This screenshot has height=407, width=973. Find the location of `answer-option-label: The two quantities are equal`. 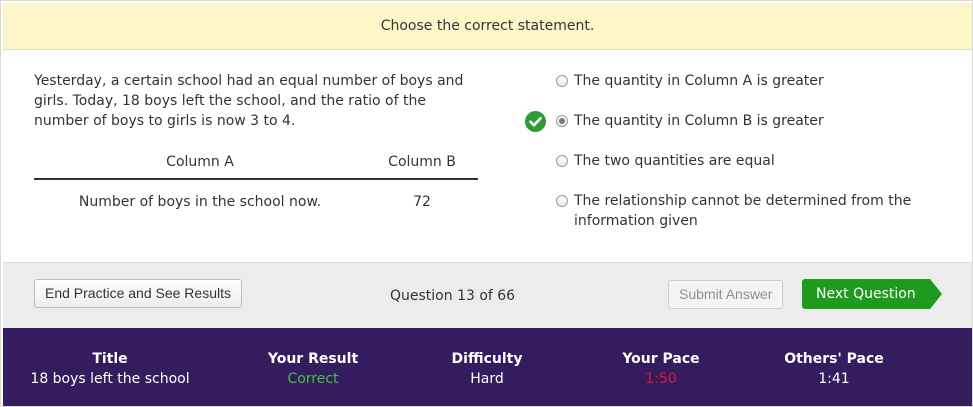

answer-option-label: The two quantities are equal is located at coordinates (674, 161).